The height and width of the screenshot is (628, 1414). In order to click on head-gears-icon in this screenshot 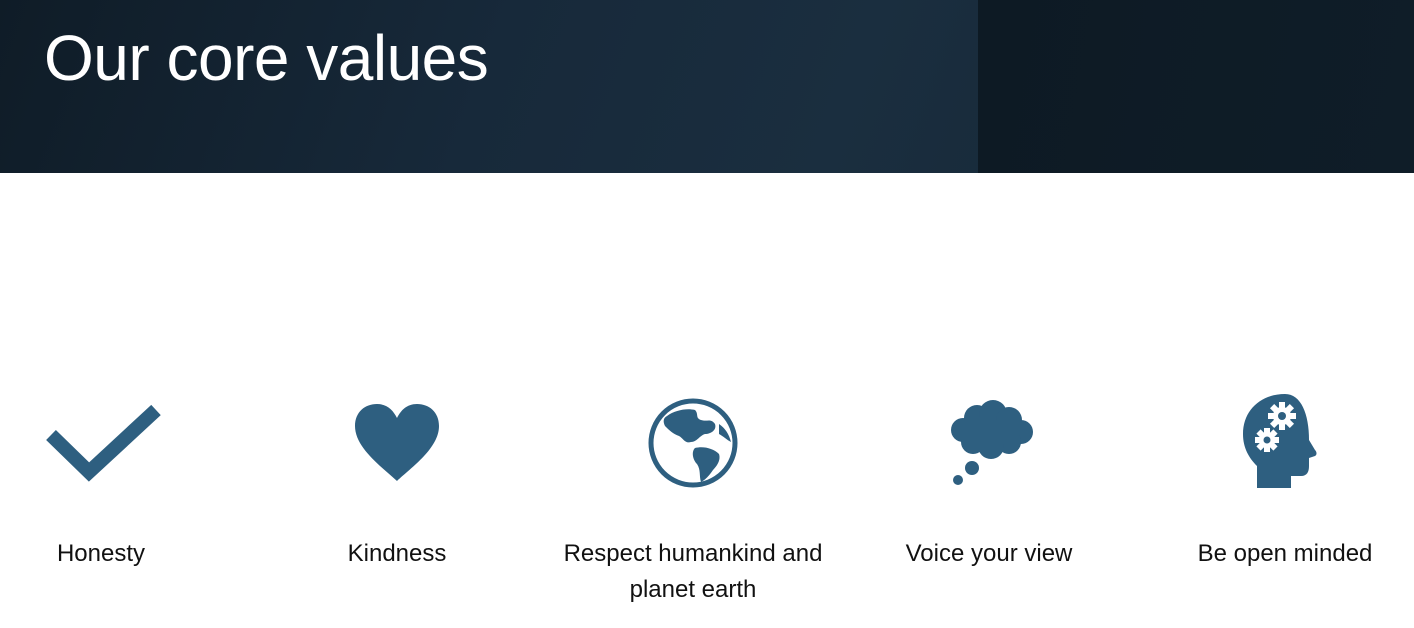, I will do `click(1285, 445)`.